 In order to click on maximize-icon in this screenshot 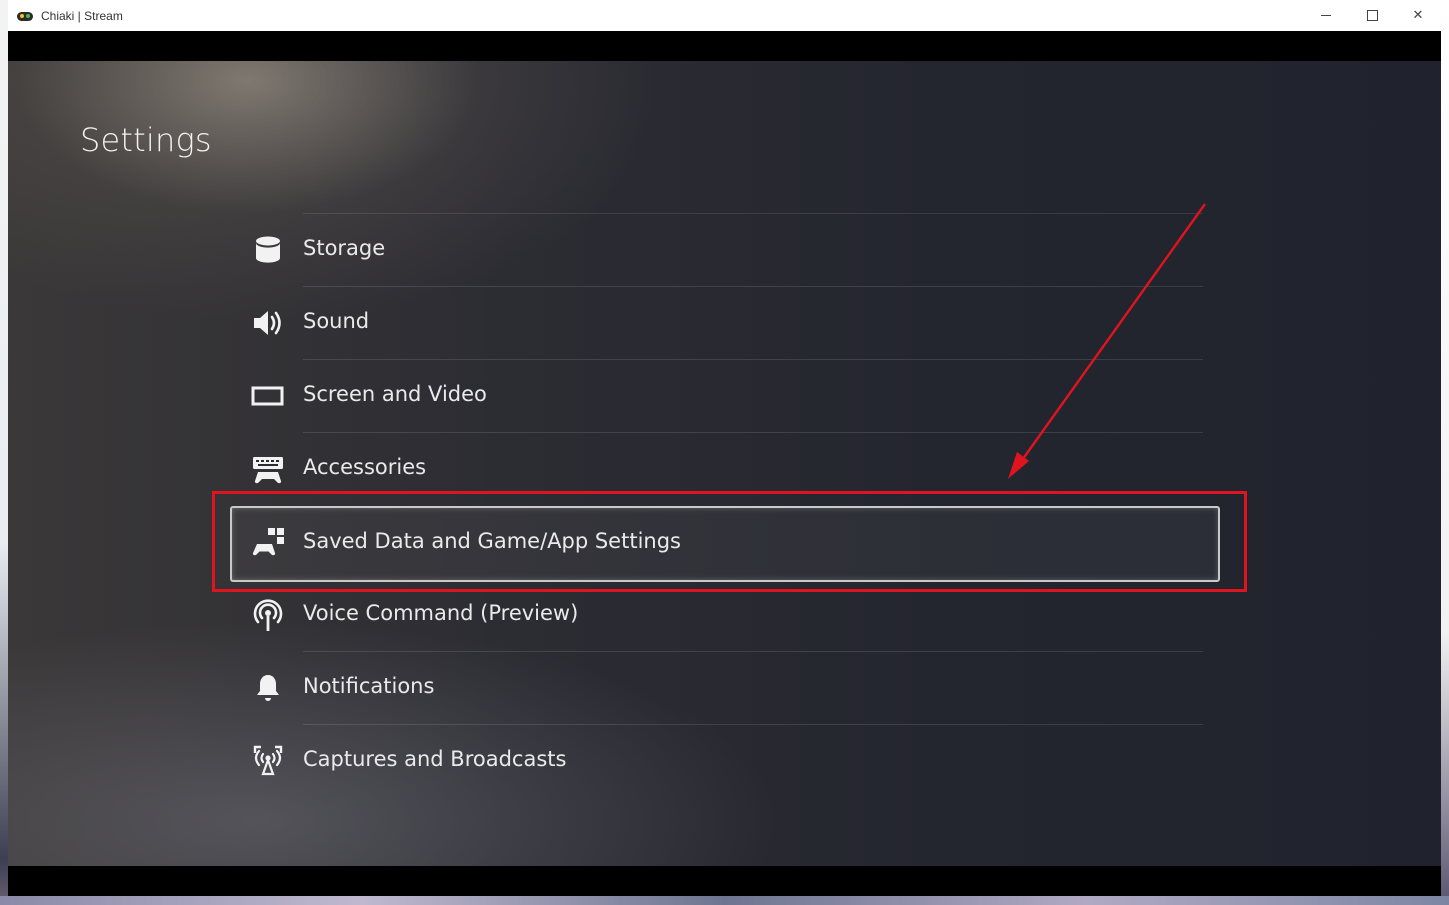, I will do `click(1372, 15)`.